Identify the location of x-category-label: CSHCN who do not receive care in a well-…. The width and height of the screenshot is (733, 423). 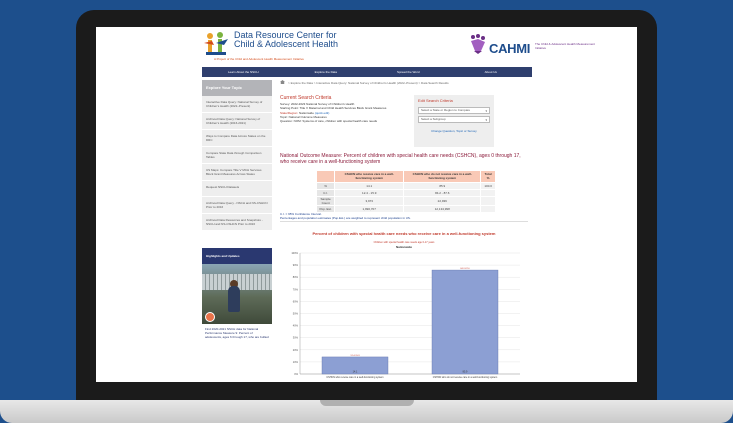
(465, 377).